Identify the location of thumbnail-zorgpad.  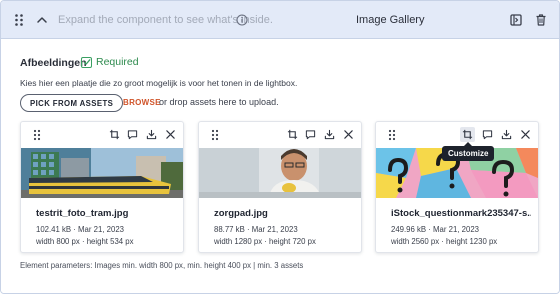
(280, 173).